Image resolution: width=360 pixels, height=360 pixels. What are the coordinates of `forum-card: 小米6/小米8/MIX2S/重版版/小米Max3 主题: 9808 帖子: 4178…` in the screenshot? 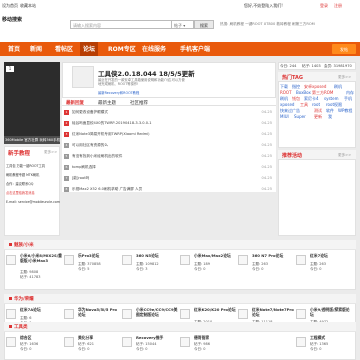 It's located at (33, 268).